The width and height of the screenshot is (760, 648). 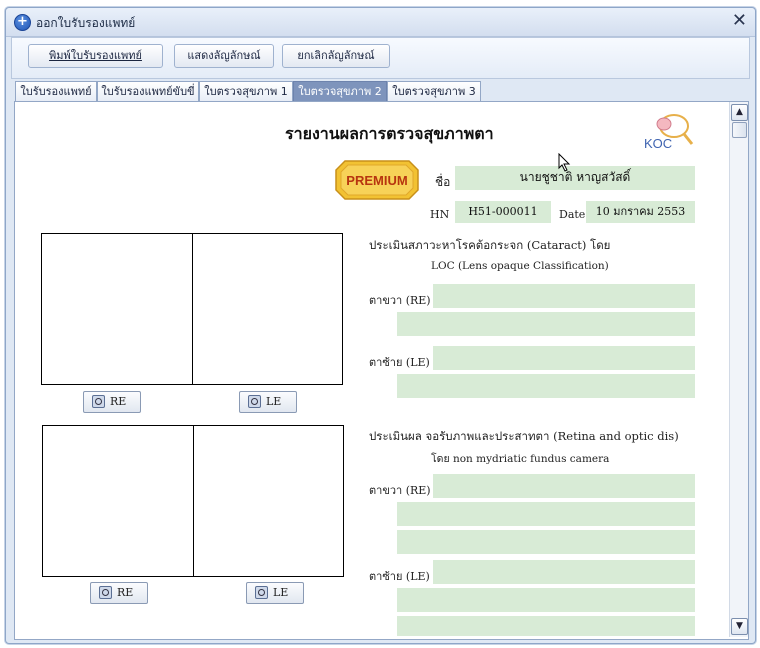 What do you see at coordinates (148, 91) in the screenshot?
I see `tab-driver-certificate: ใบรับรองแพทย์ขับขี่` at bounding box center [148, 91].